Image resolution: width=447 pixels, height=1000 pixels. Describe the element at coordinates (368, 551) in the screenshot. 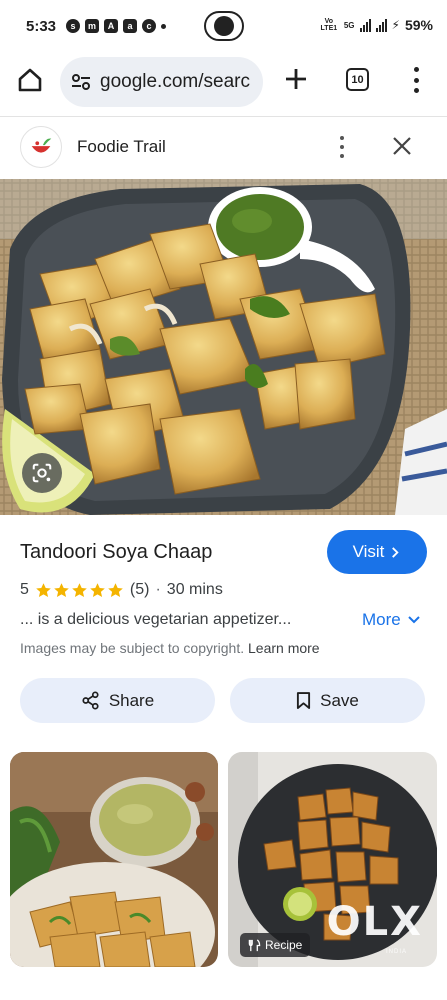

I see `visit-label: Visit` at that location.